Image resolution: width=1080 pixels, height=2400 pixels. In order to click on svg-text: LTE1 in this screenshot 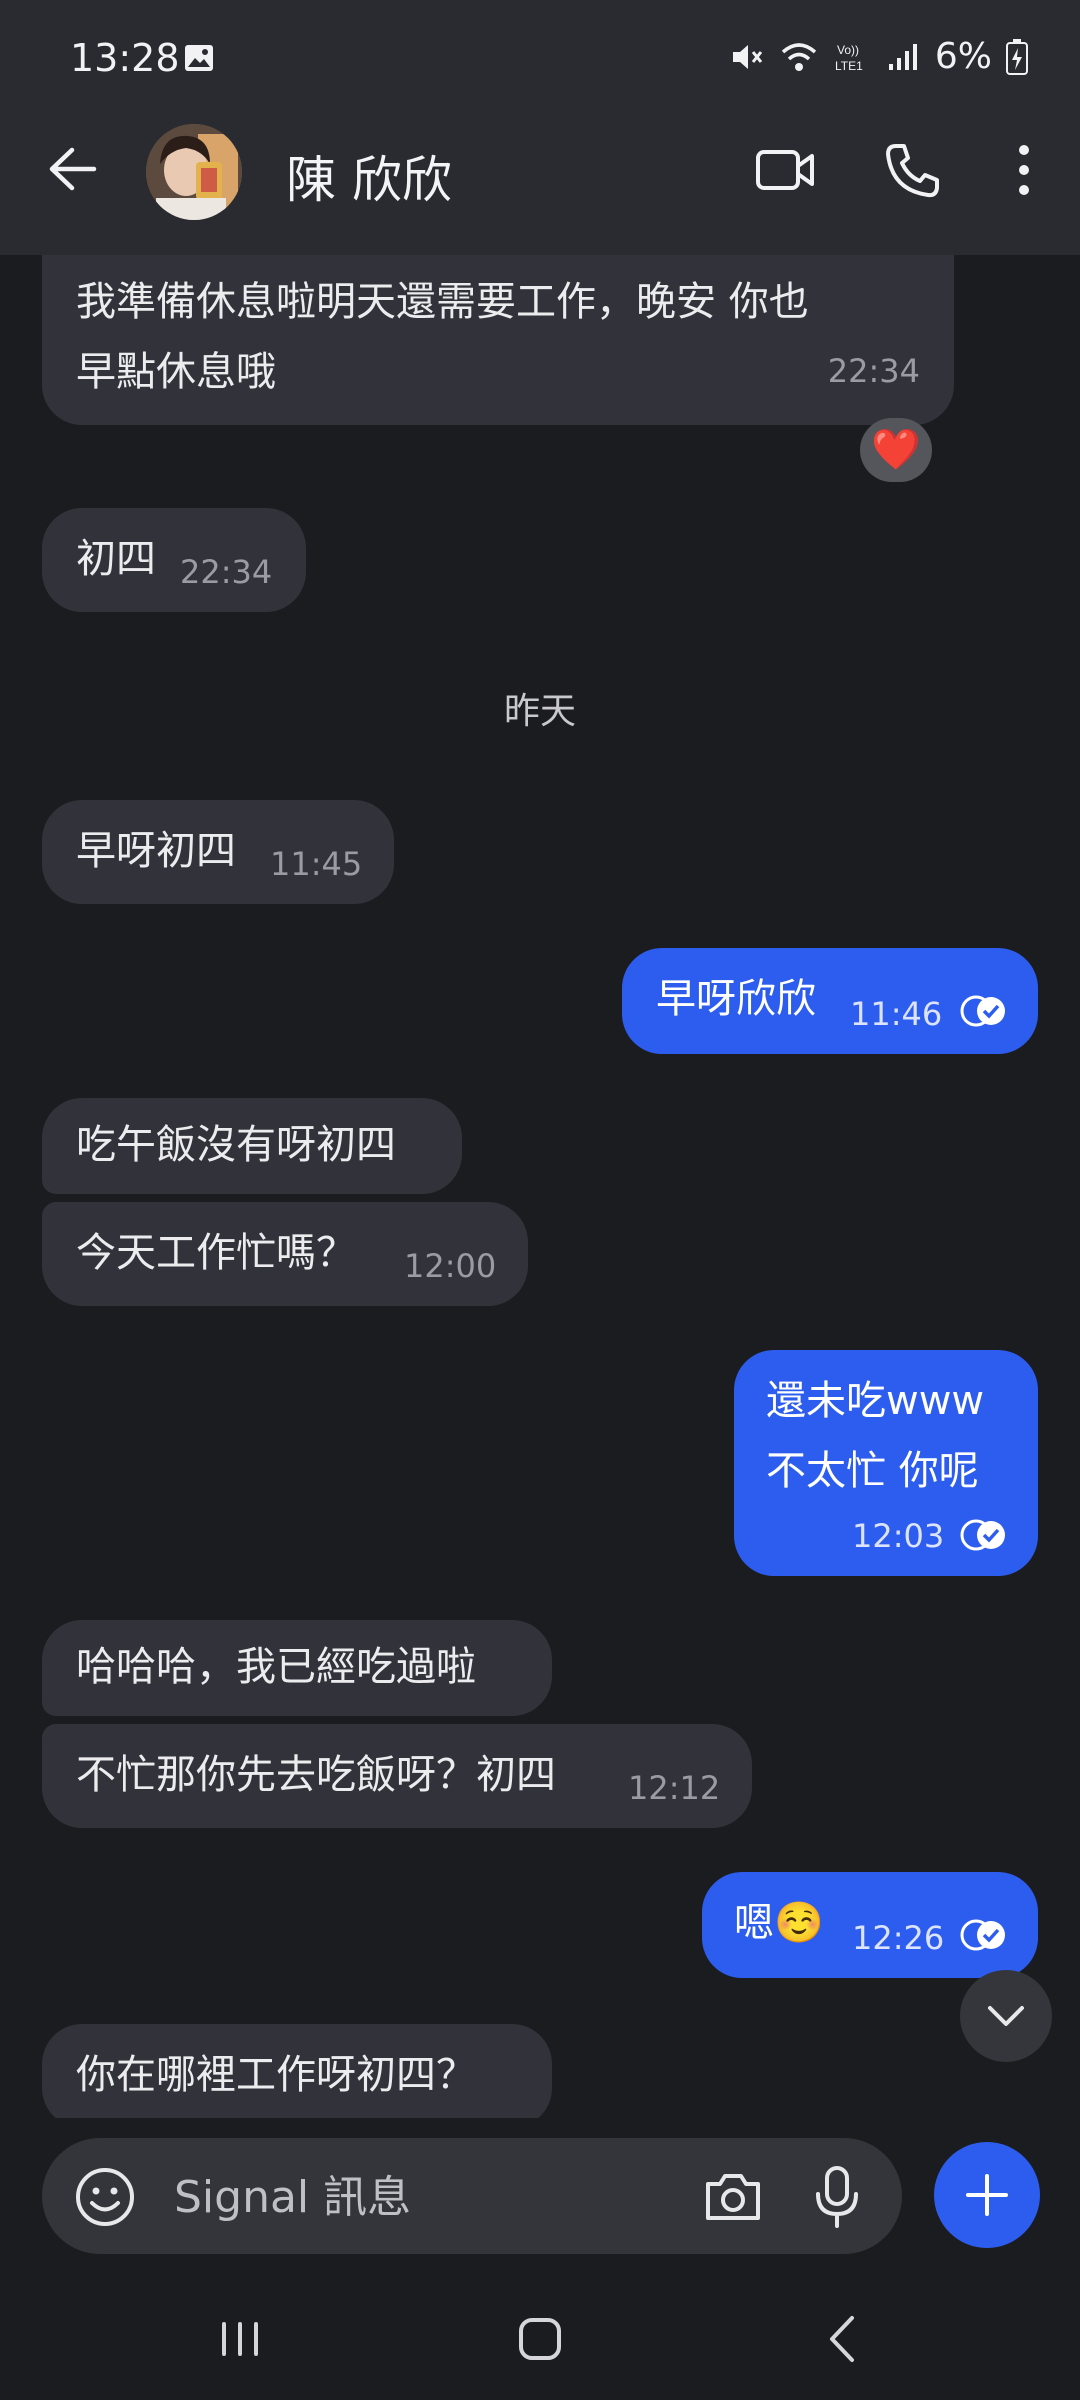, I will do `click(849, 66)`.